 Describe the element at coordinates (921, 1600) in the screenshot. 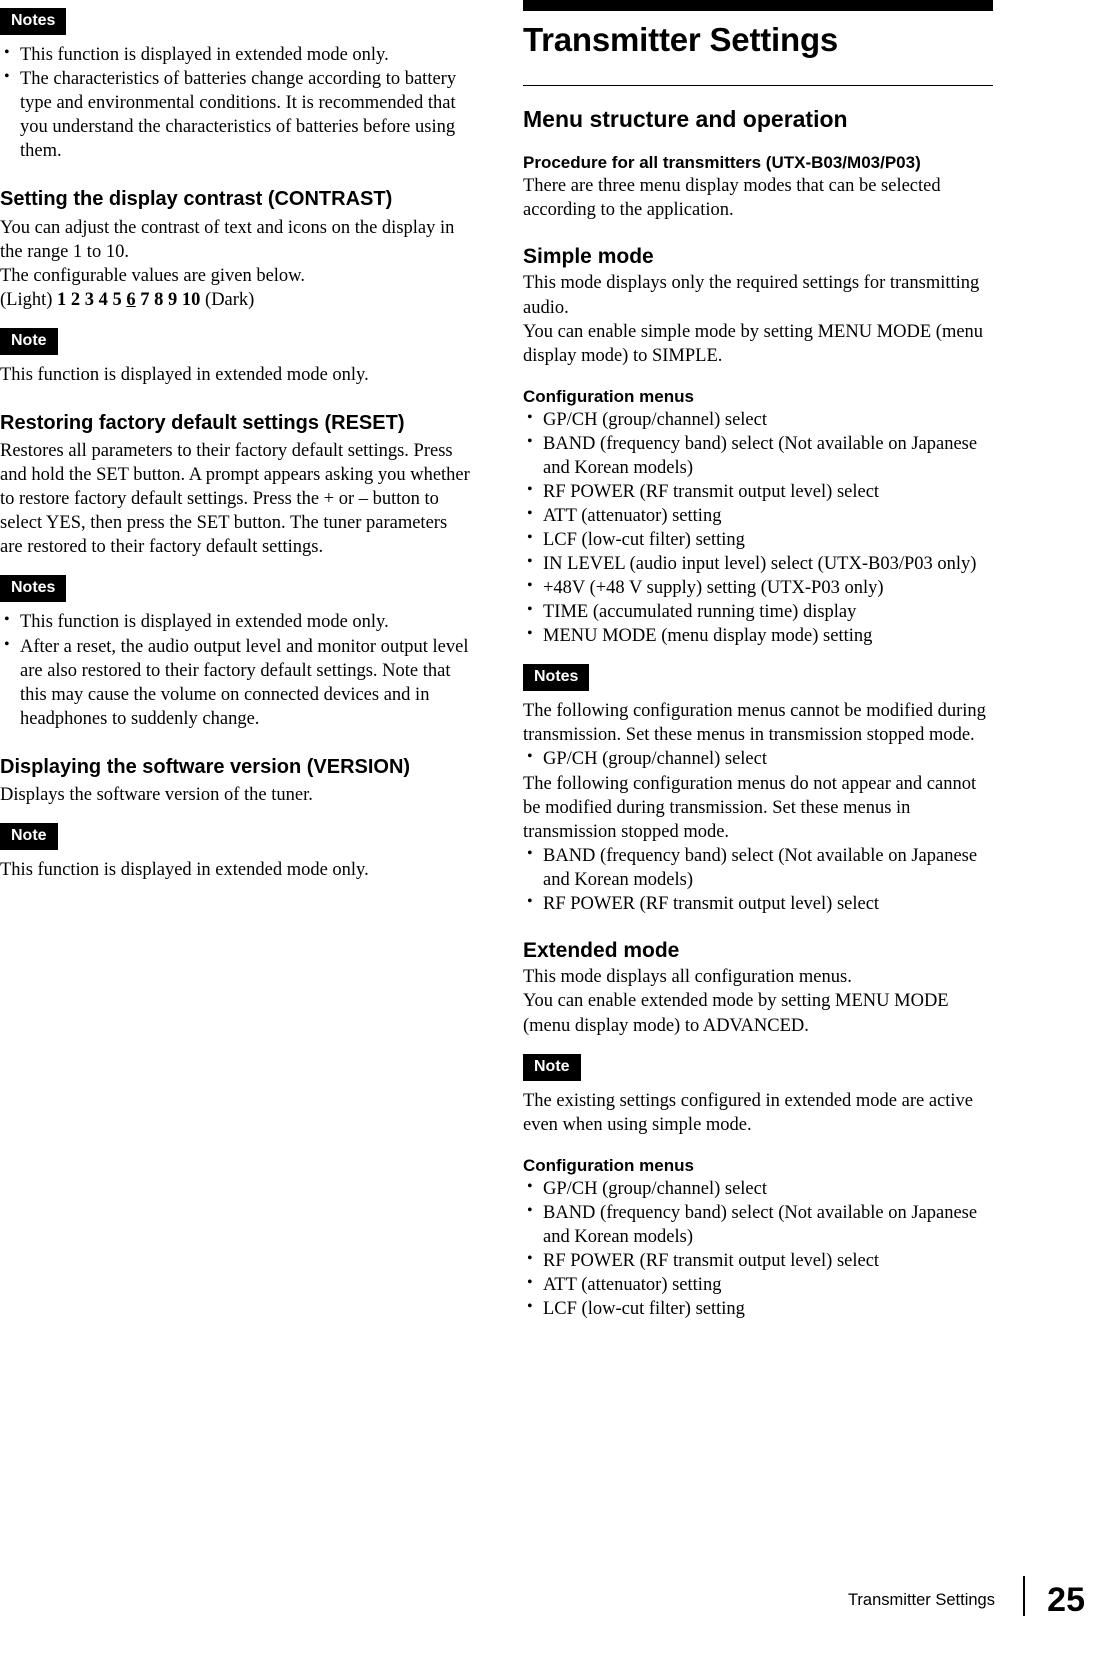

I see `footer-chapter-label: Transmitter Settings` at that location.